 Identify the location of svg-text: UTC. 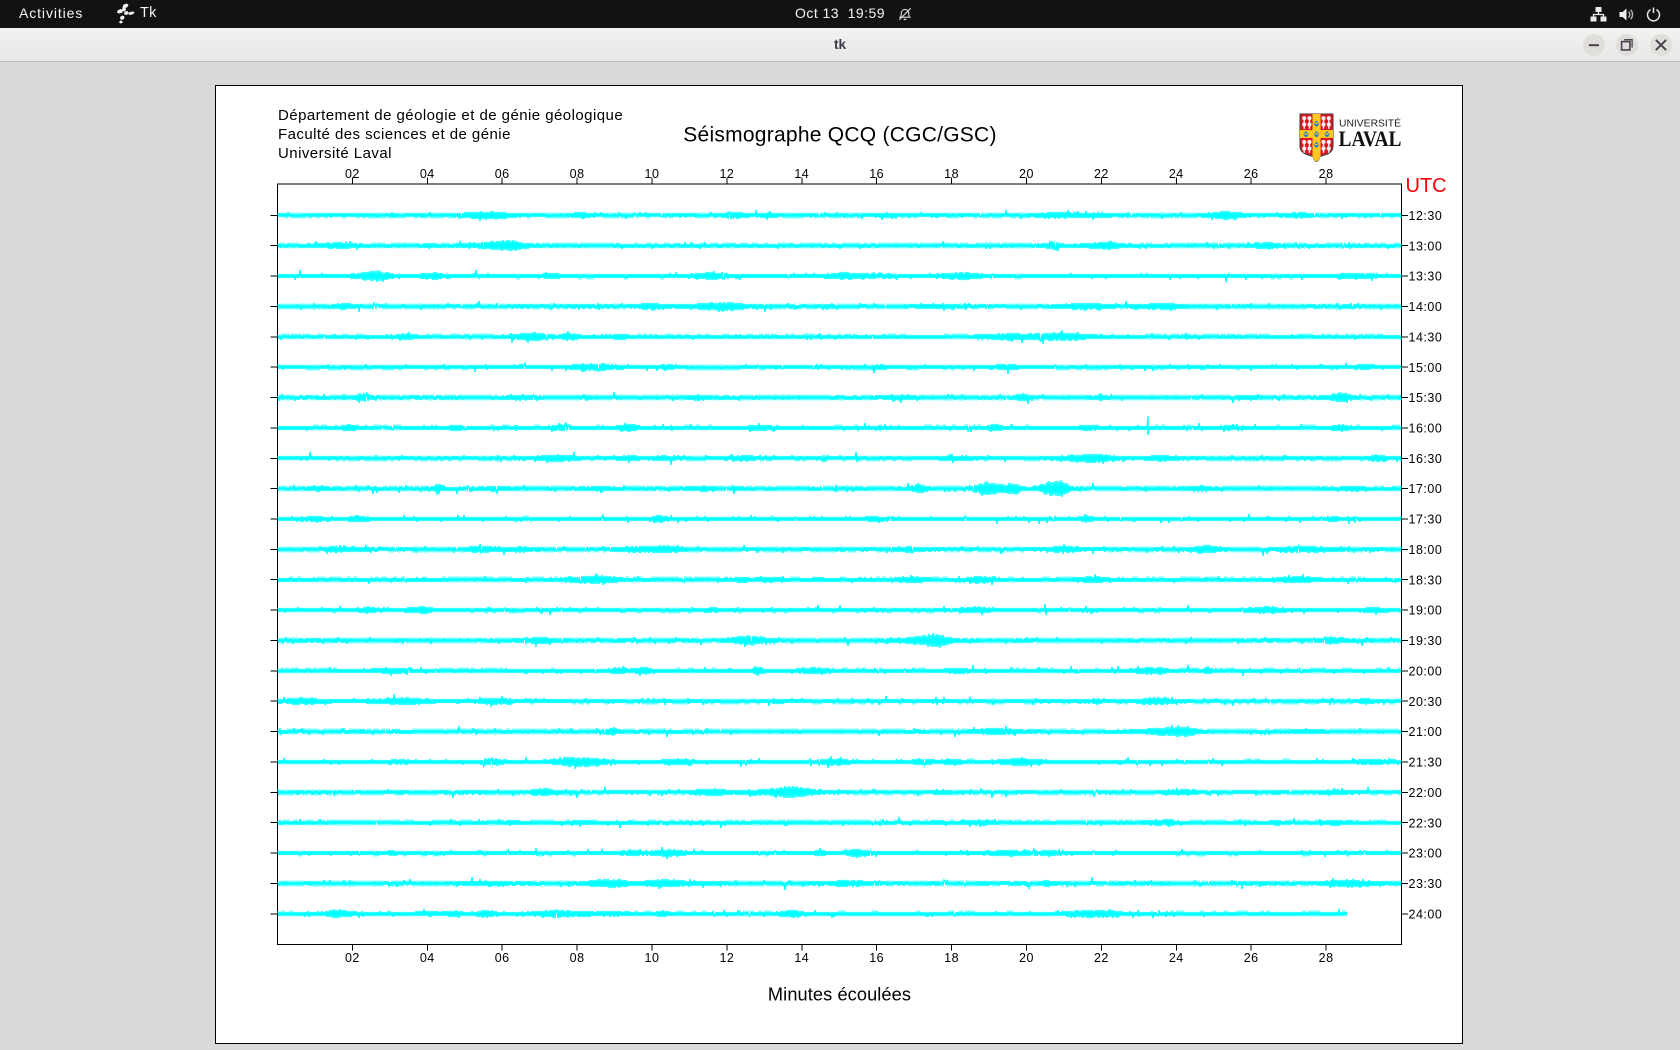
(1426, 186).